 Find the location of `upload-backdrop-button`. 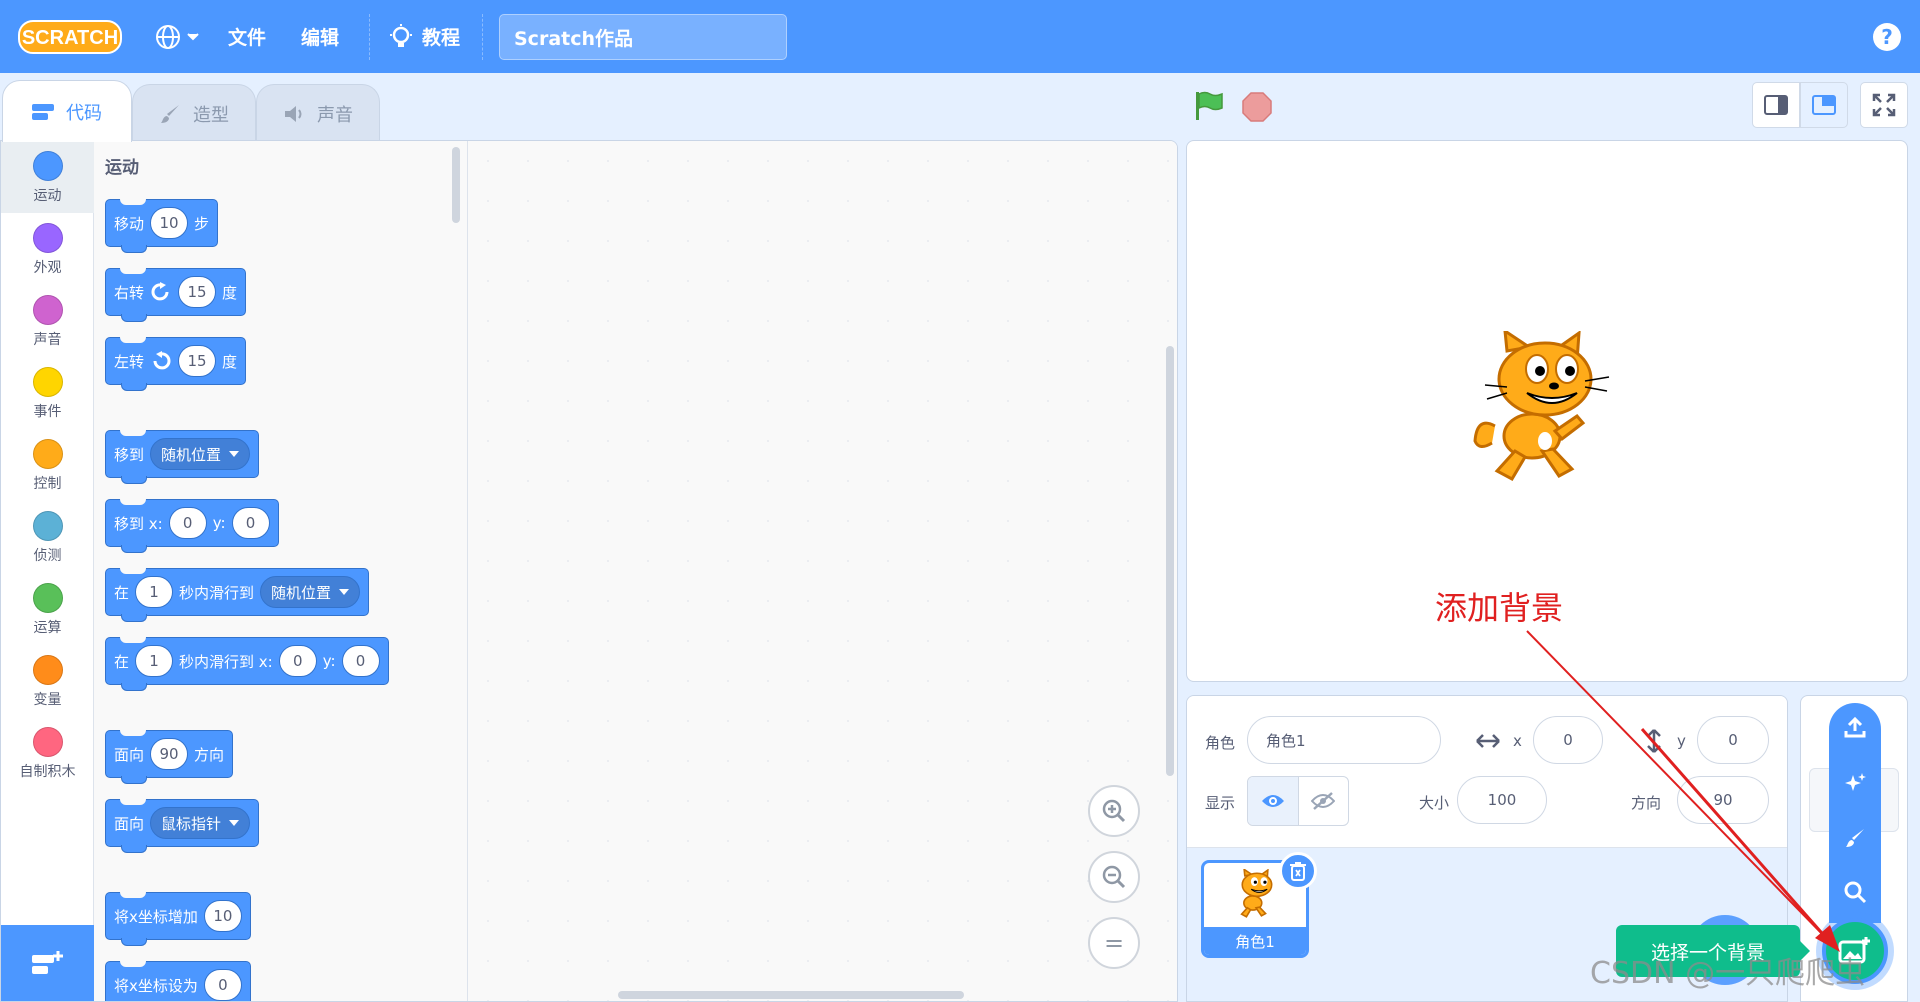

upload-backdrop-button is located at coordinates (1855, 728).